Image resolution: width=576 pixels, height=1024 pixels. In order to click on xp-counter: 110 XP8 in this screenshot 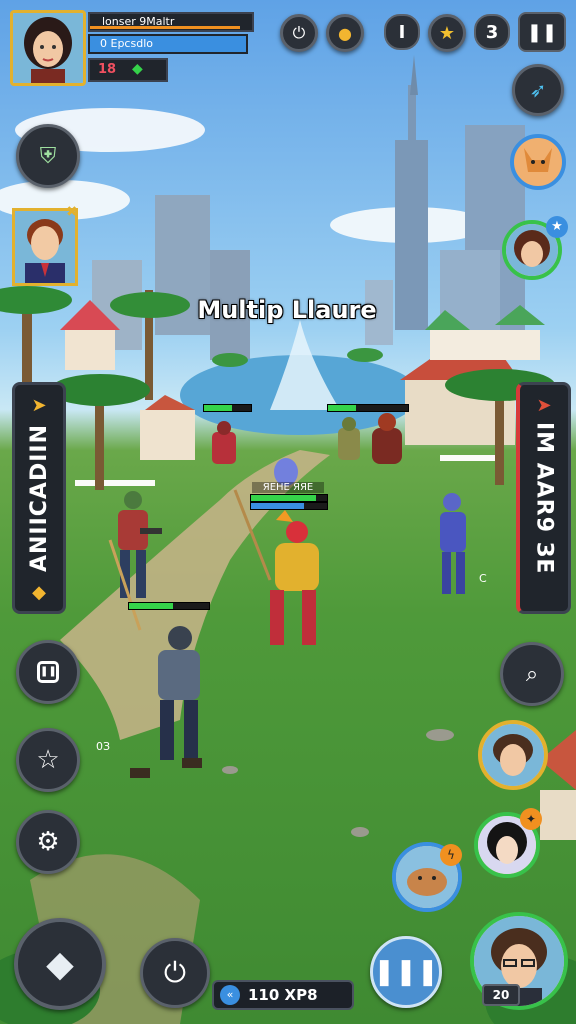, I will do `click(283, 995)`.